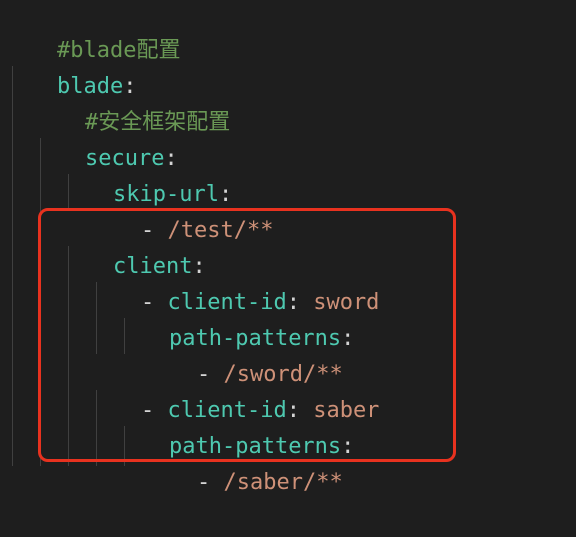 This screenshot has height=537, width=576. What do you see at coordinates (146, 174) in the screenshot?
I see `code-line-5: skip-url:` at bounding box center [146, 174].